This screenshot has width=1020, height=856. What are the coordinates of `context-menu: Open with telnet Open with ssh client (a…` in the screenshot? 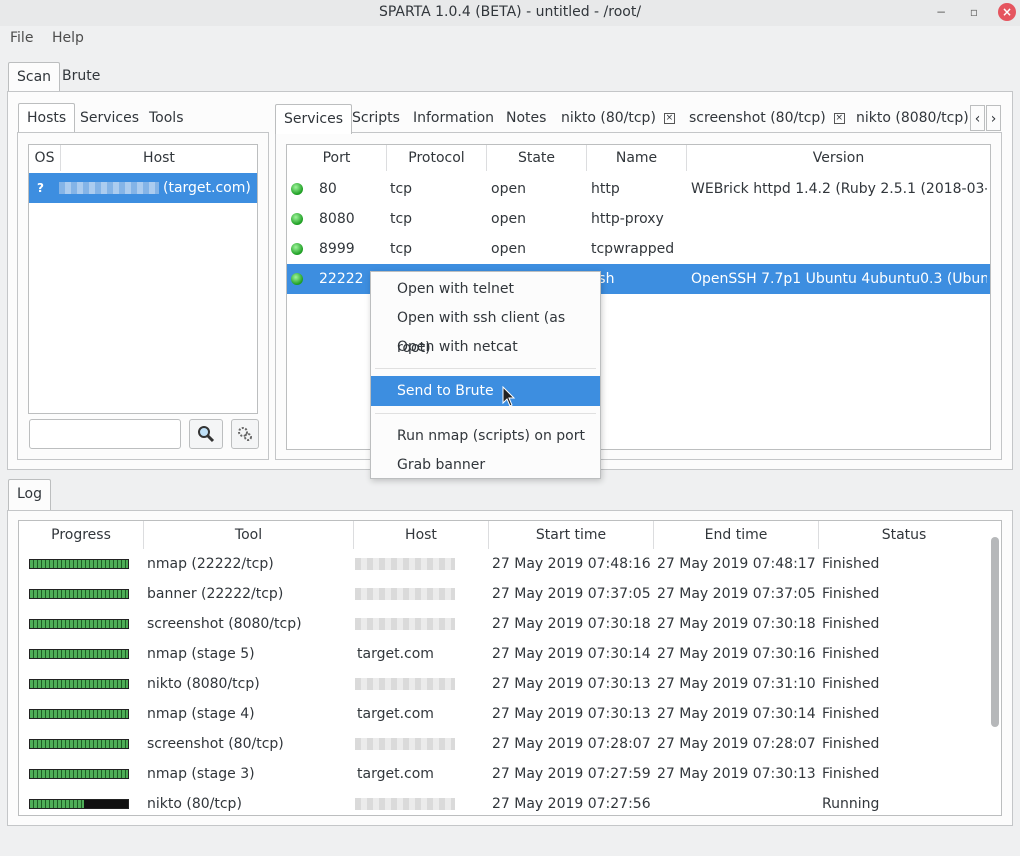 It's located at (485, 375).